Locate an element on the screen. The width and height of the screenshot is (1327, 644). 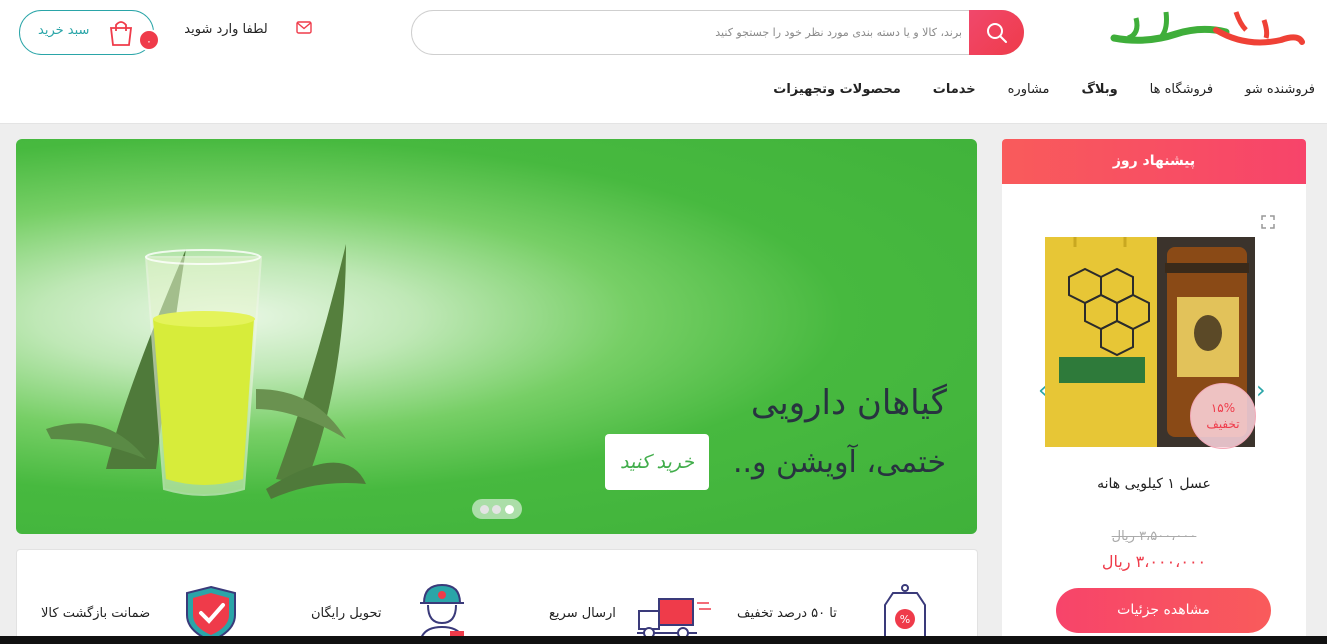
delivery-truck-icon is located at coordinates (674, 618).